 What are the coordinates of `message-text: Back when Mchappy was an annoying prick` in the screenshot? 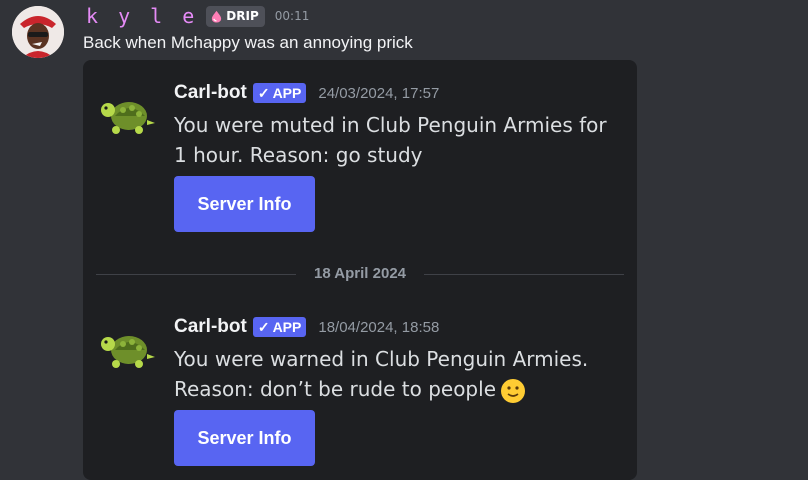 It's located at (248, 42).